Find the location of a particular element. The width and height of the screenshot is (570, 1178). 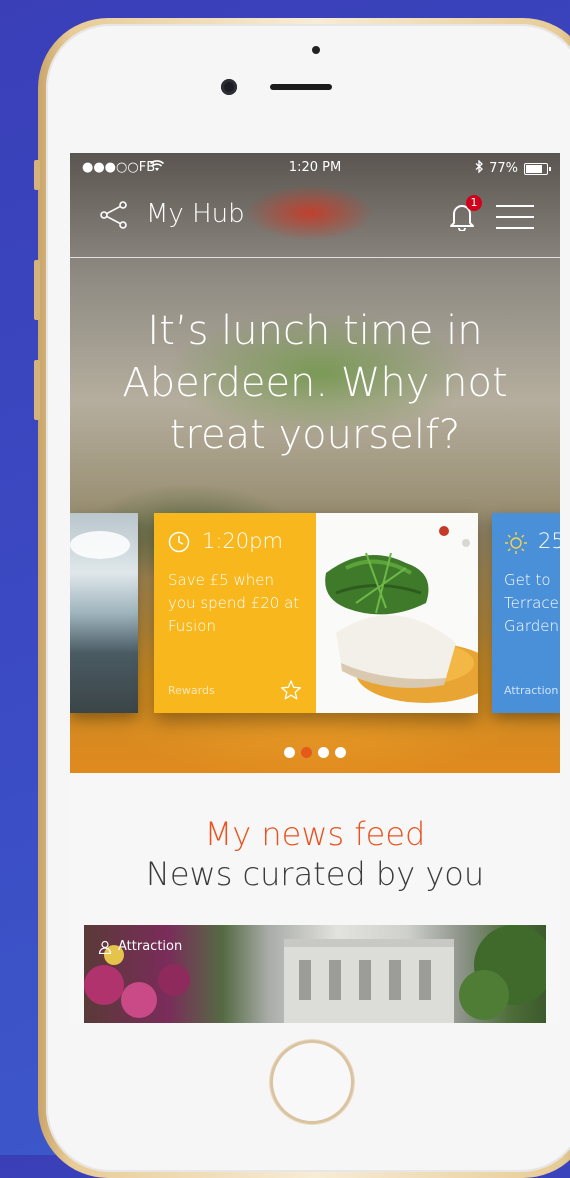

proximity-sensor is located at coordinates (316, 50).